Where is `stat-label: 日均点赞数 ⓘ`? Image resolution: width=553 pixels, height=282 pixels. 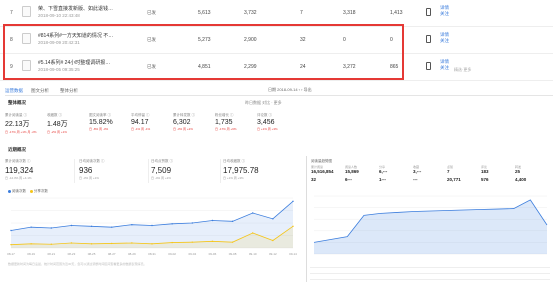 stat-label: 日均点赞数 ⓘ is located at coordinates (162, 161).